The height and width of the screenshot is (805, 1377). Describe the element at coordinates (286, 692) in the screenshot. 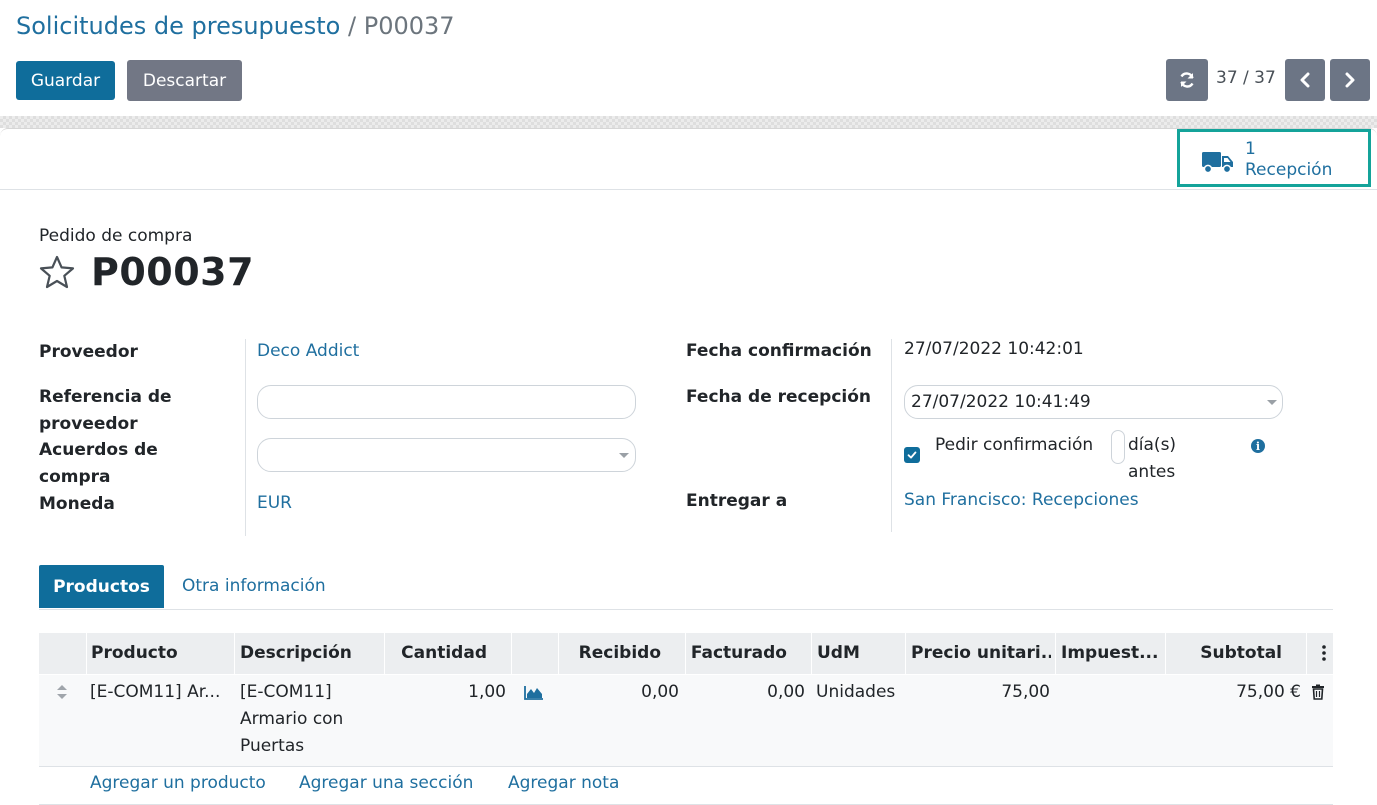

I see `row-description-line-1: [E-COM11]` at that location.